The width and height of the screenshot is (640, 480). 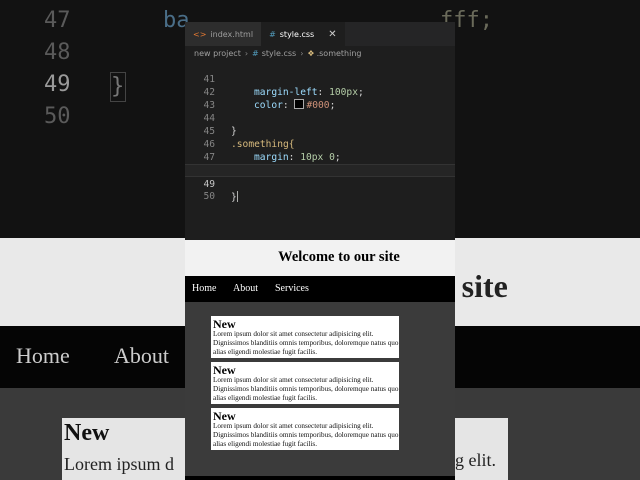 I want to click on preview-title: Welcome to our site, so click(x=339, y=257).